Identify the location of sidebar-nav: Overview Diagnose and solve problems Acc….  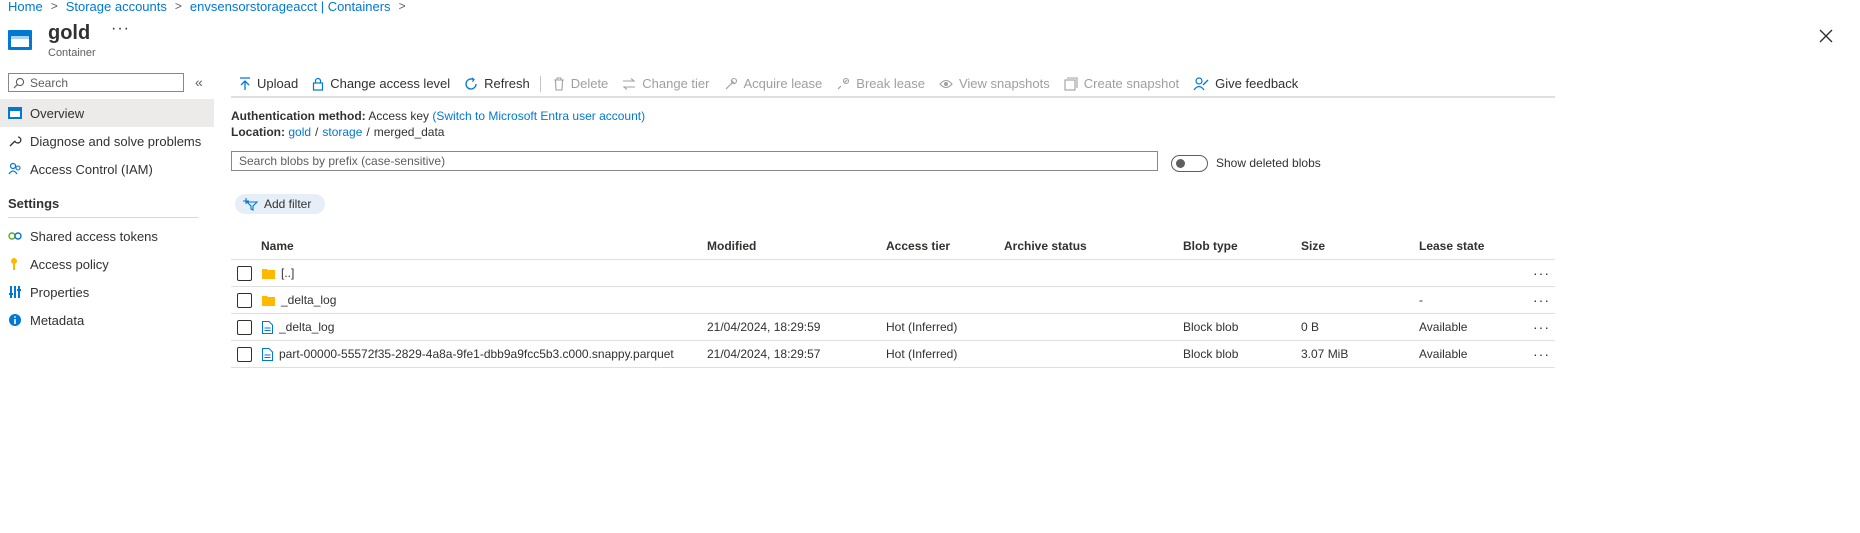
(107, 216).